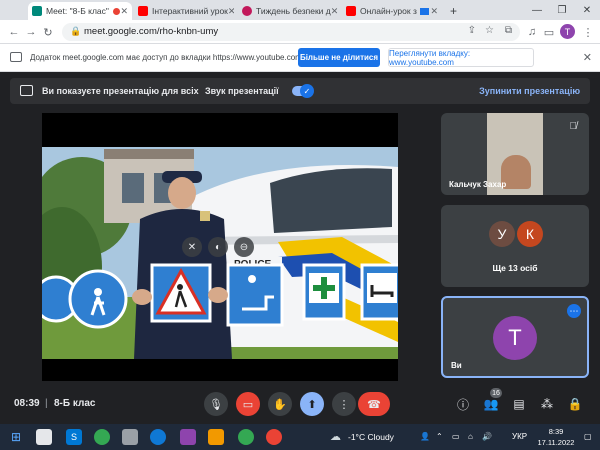  Describe the element at coordinates (151, 31) in the screenshot. I see `url-text: meet.google.com/rho-knbn-umy` at that location.